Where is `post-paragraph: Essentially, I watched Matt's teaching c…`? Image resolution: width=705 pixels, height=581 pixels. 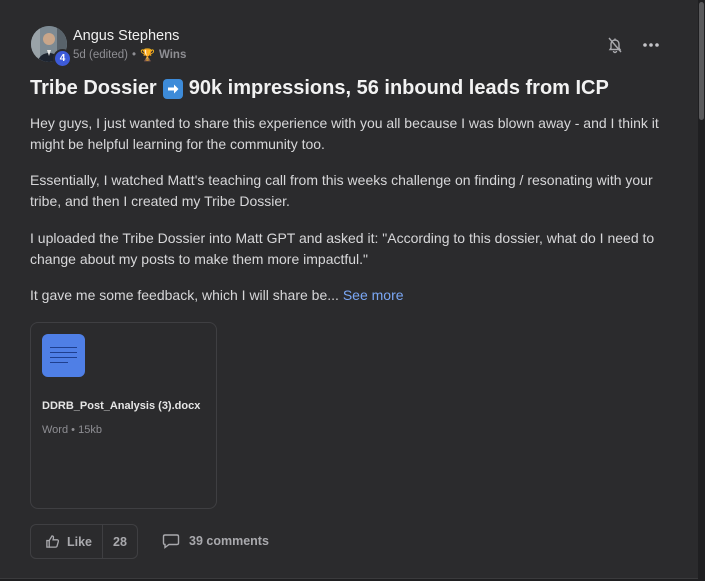
post-paragraph: Essentially, I watched Matt's teaching c… is located at coordinates (341, 190).